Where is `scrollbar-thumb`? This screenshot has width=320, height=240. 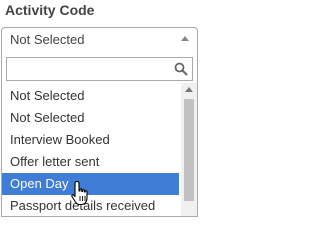
scrollbar-thumb is located at coordinates (189, 150).